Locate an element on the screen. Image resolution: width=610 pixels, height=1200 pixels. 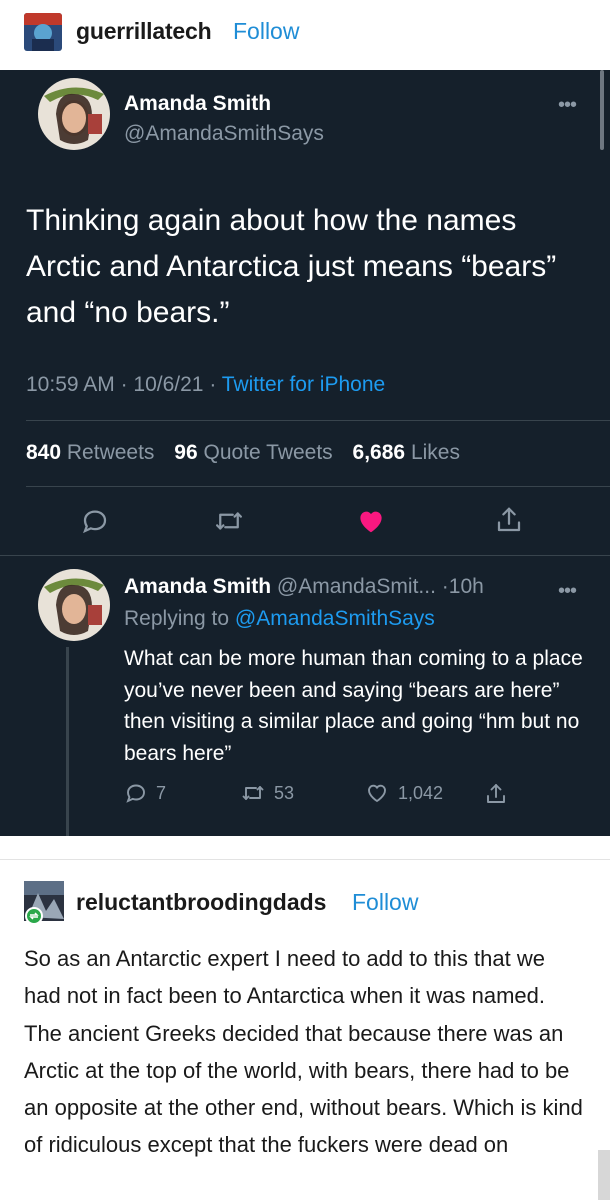
scrollbar-track is located at coordinates (604, 1175).